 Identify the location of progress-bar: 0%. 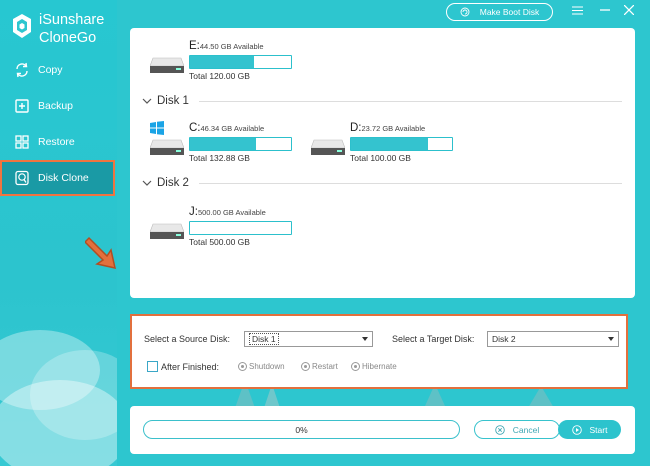
(301, 429).